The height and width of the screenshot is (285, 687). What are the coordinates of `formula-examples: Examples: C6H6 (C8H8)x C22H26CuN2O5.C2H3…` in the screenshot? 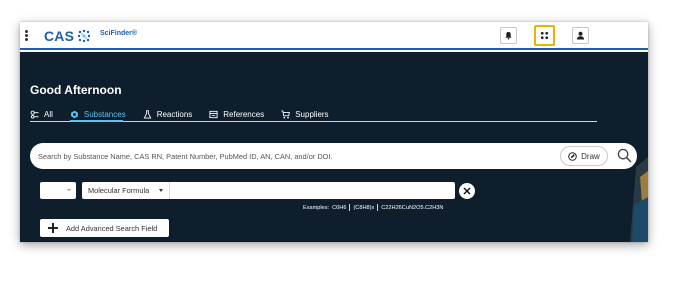 It's located at (373, 207).